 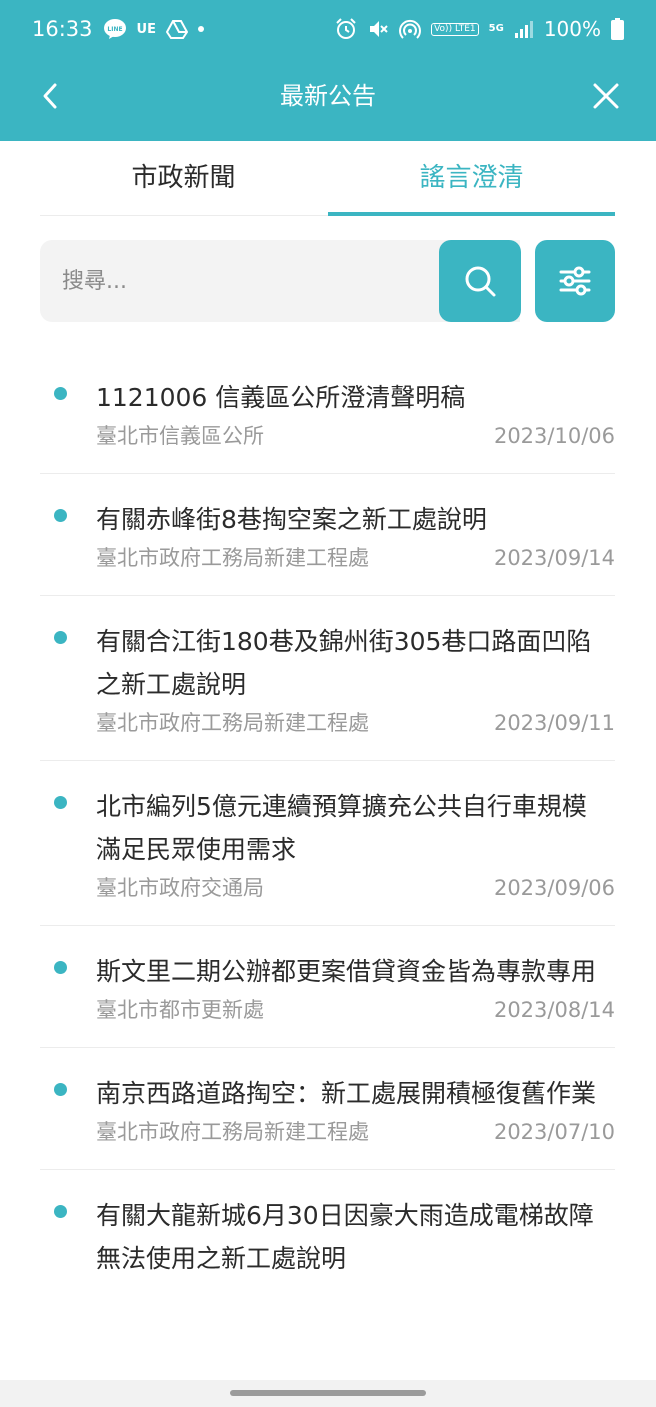 I want to click on home-gesture-handle, so click(x=328, y=1393).